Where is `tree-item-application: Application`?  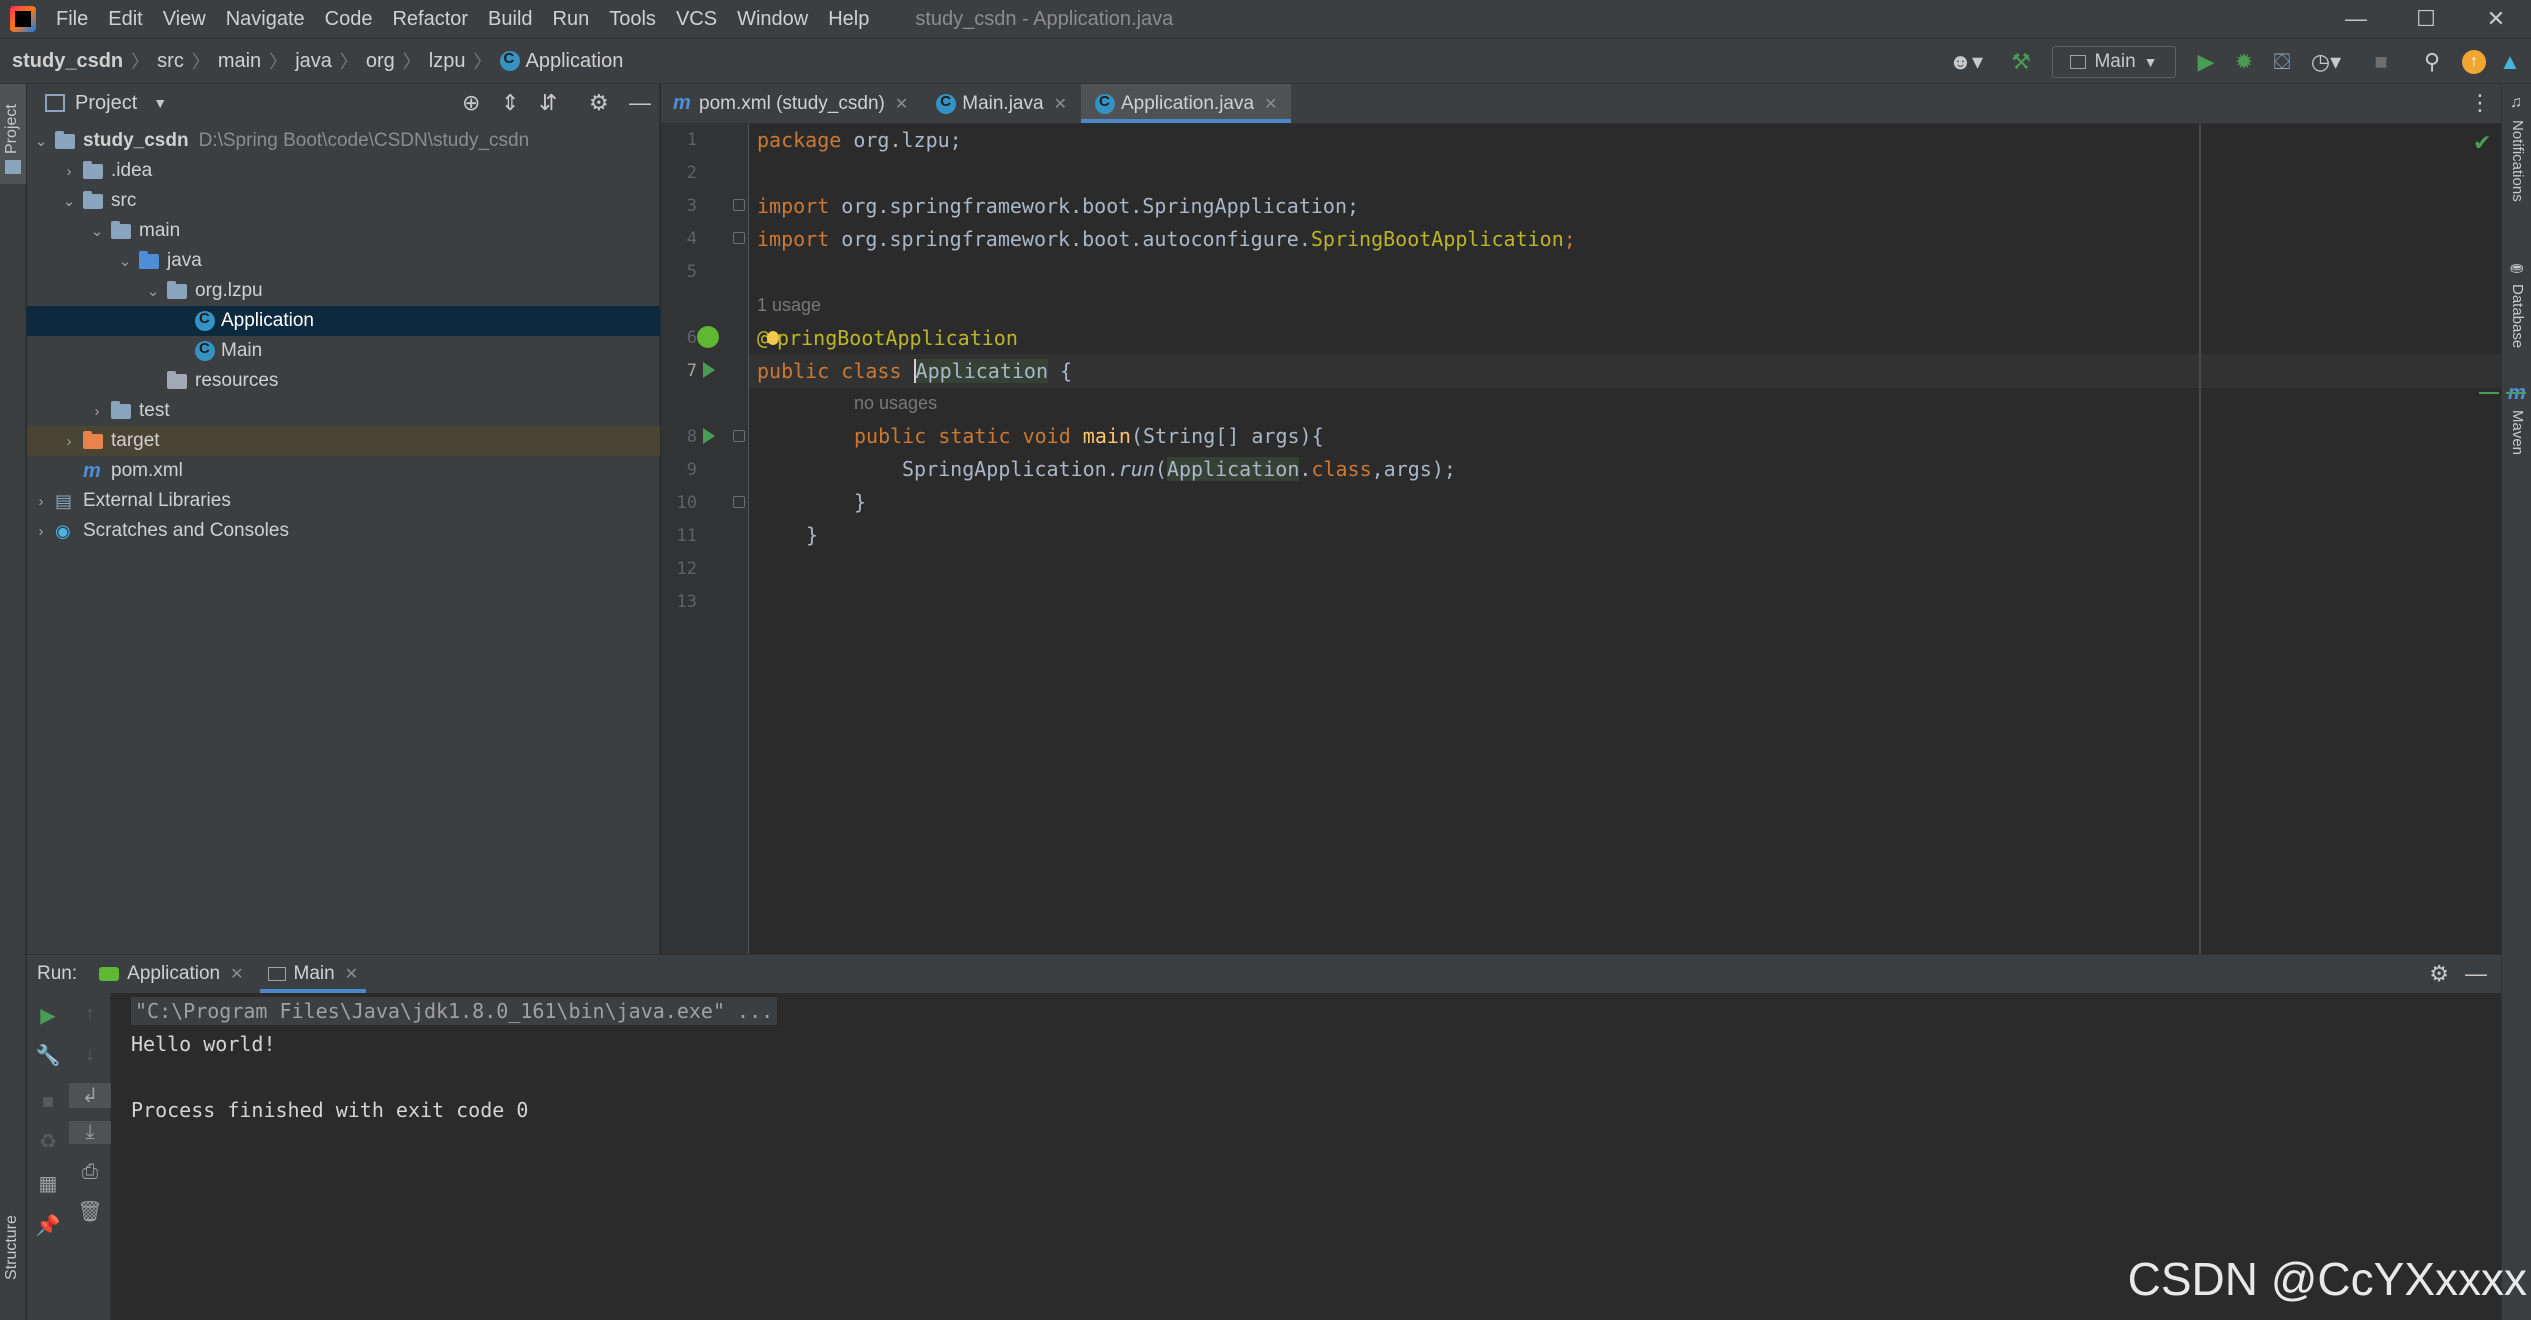 tree-item-application: Application is located at coordinates (343, 321).